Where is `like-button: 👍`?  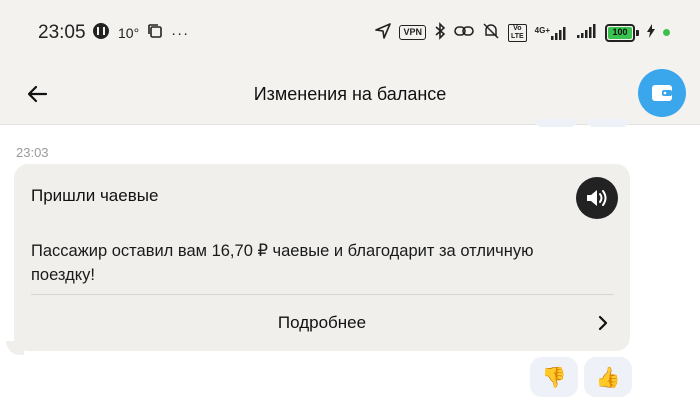
like-button: 👍 is located at coordinates (608, 377).